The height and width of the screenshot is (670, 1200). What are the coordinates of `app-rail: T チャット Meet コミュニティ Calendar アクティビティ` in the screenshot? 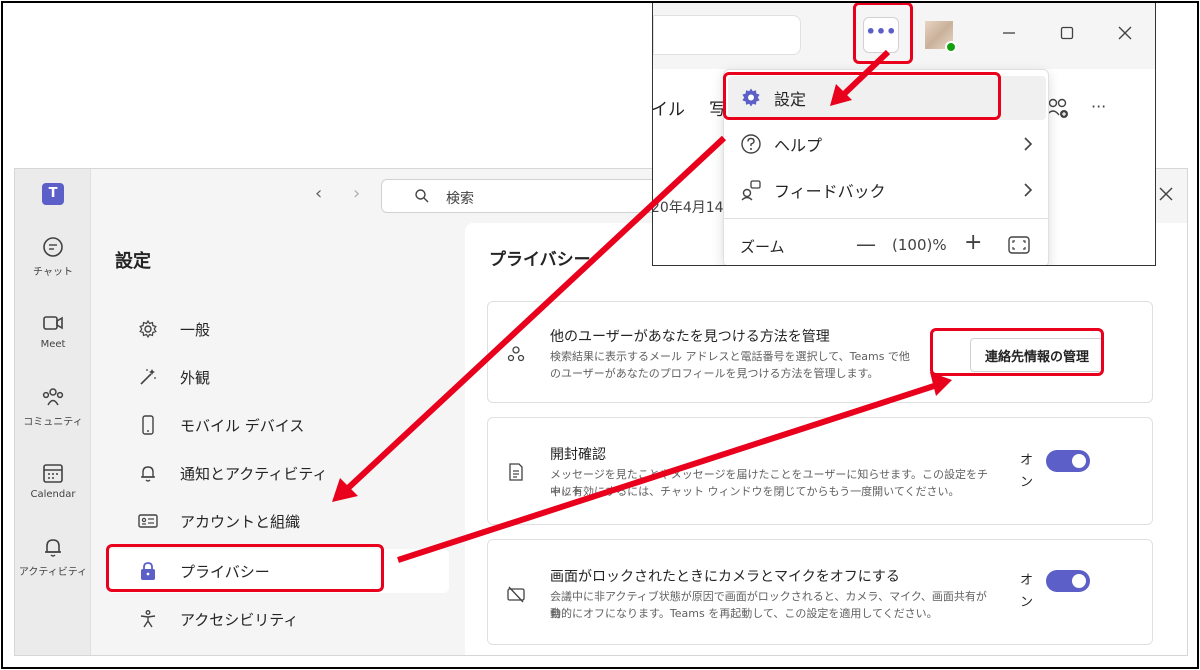 It's located at (53, 412).